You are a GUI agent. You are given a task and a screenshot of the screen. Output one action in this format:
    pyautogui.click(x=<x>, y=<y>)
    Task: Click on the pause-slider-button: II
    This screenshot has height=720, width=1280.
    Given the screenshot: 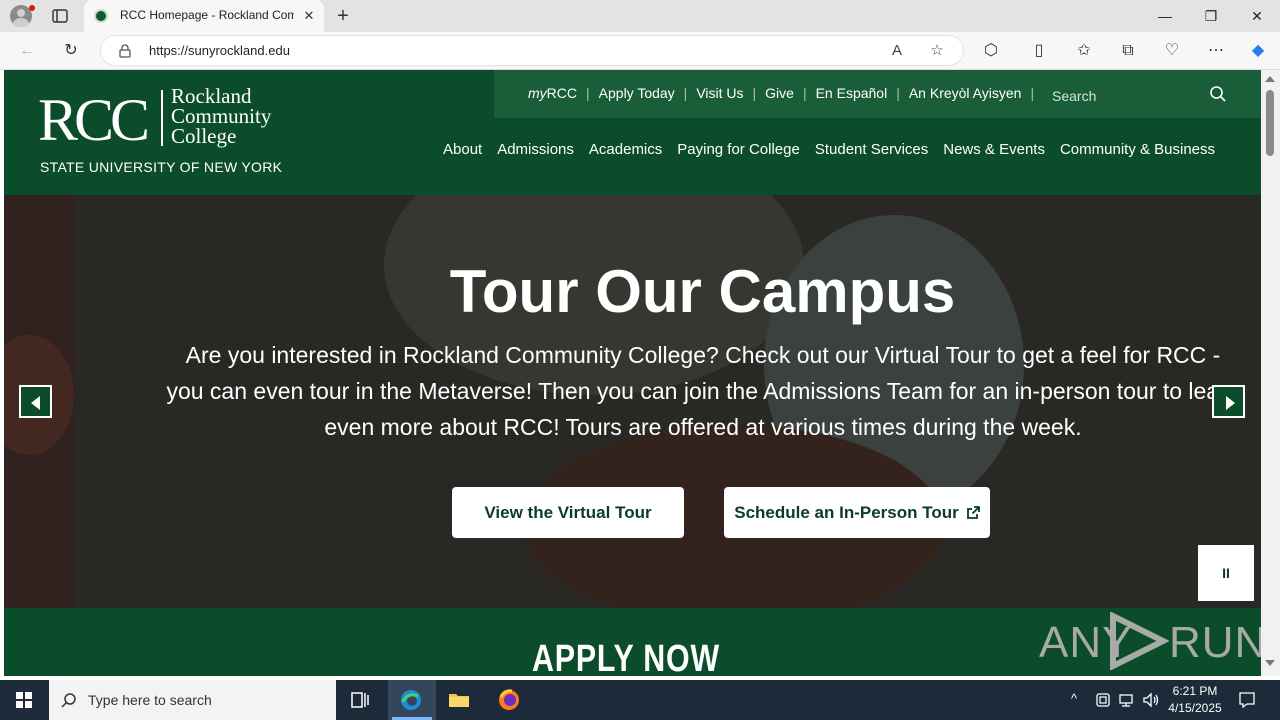 What is the action you would take?
    pyautogui.click(x=1226, y=573)
    